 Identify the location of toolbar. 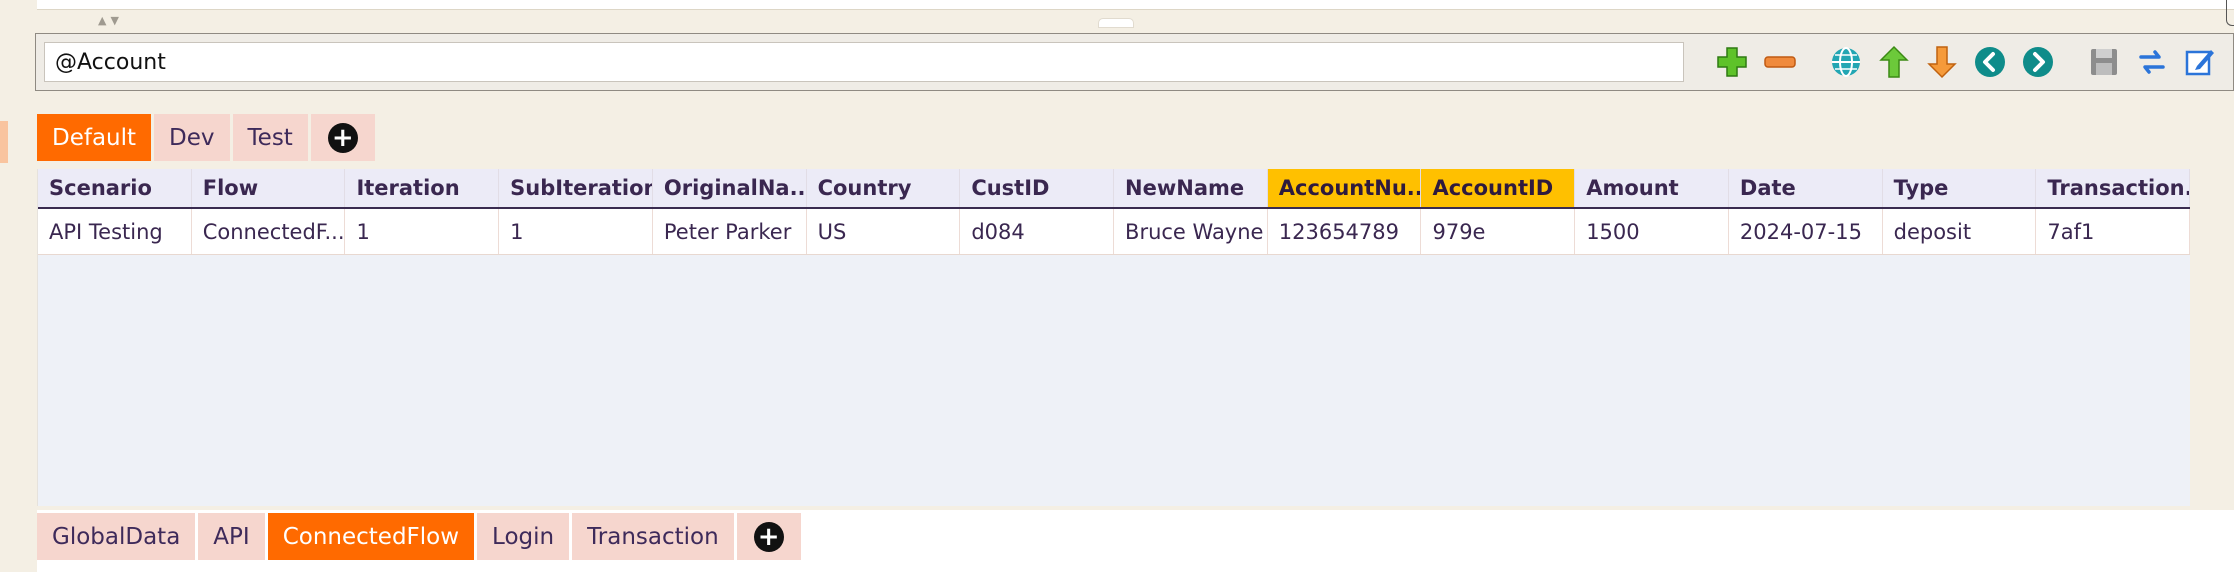
(1134, 62).